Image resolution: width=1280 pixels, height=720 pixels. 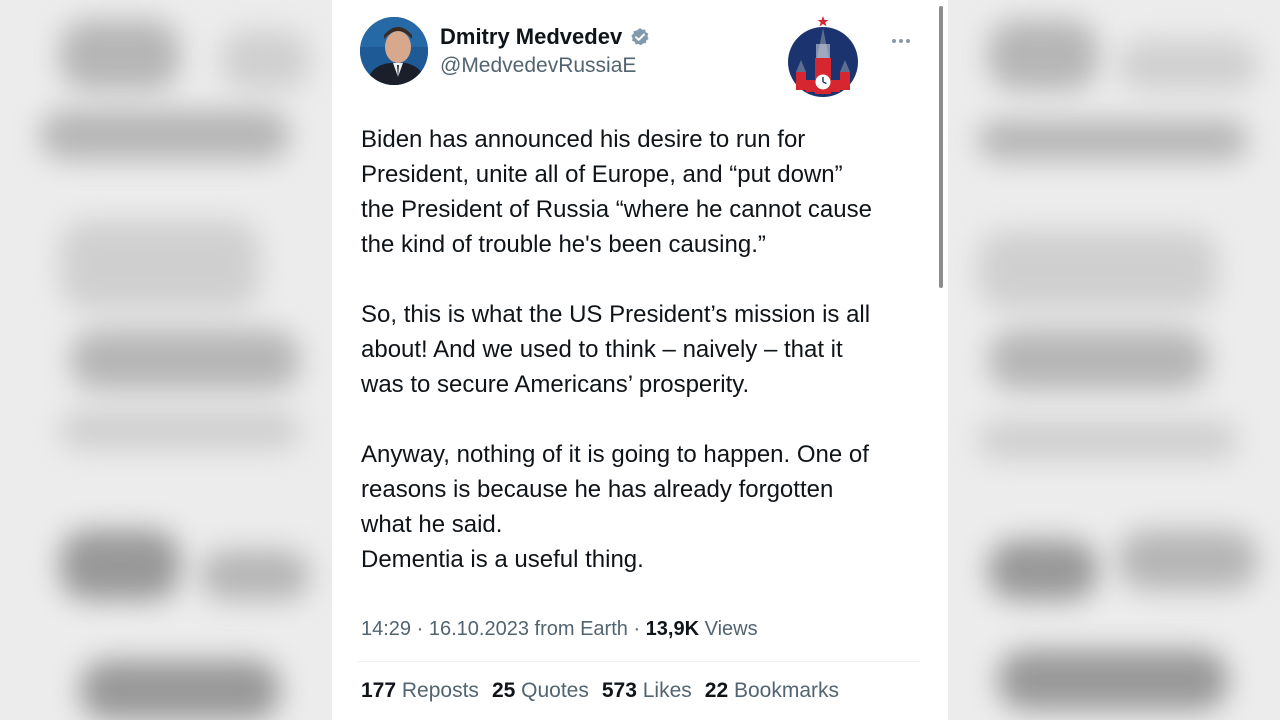 I want to click on scrollbar, so click(x=941, y=147).